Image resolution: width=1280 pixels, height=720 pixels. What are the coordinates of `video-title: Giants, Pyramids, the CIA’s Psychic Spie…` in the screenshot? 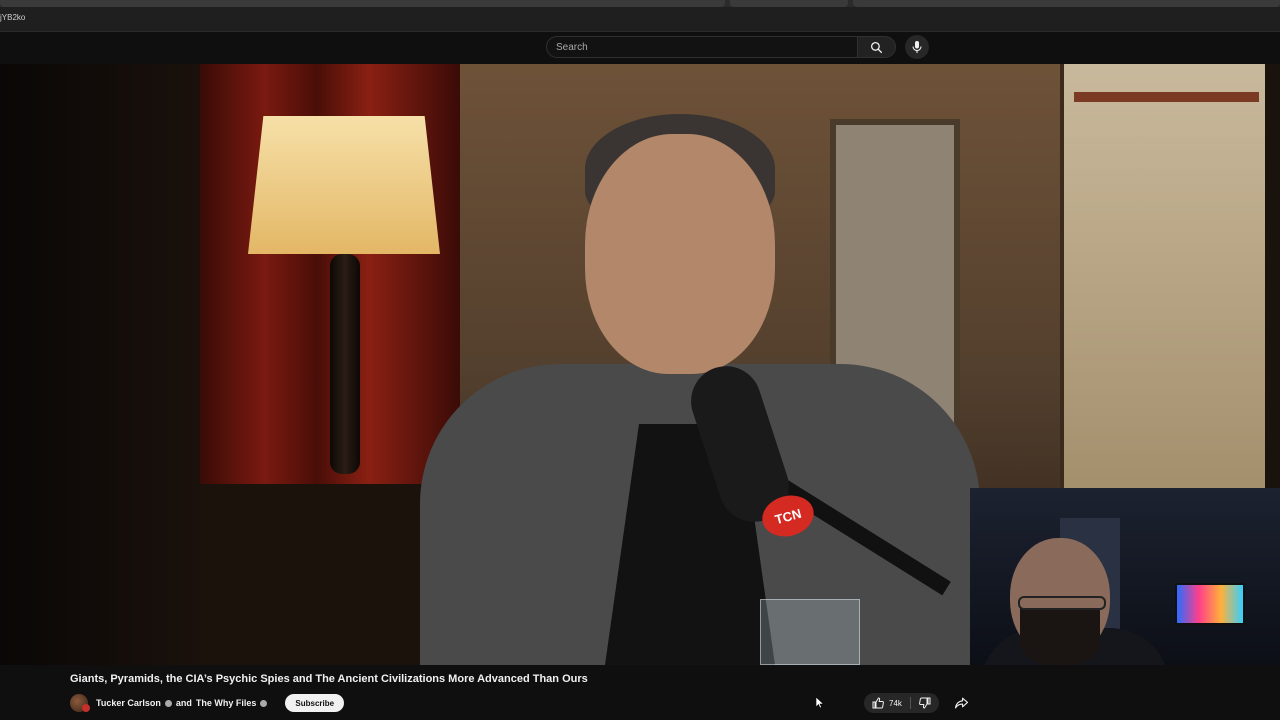 It's located at (329, 679).